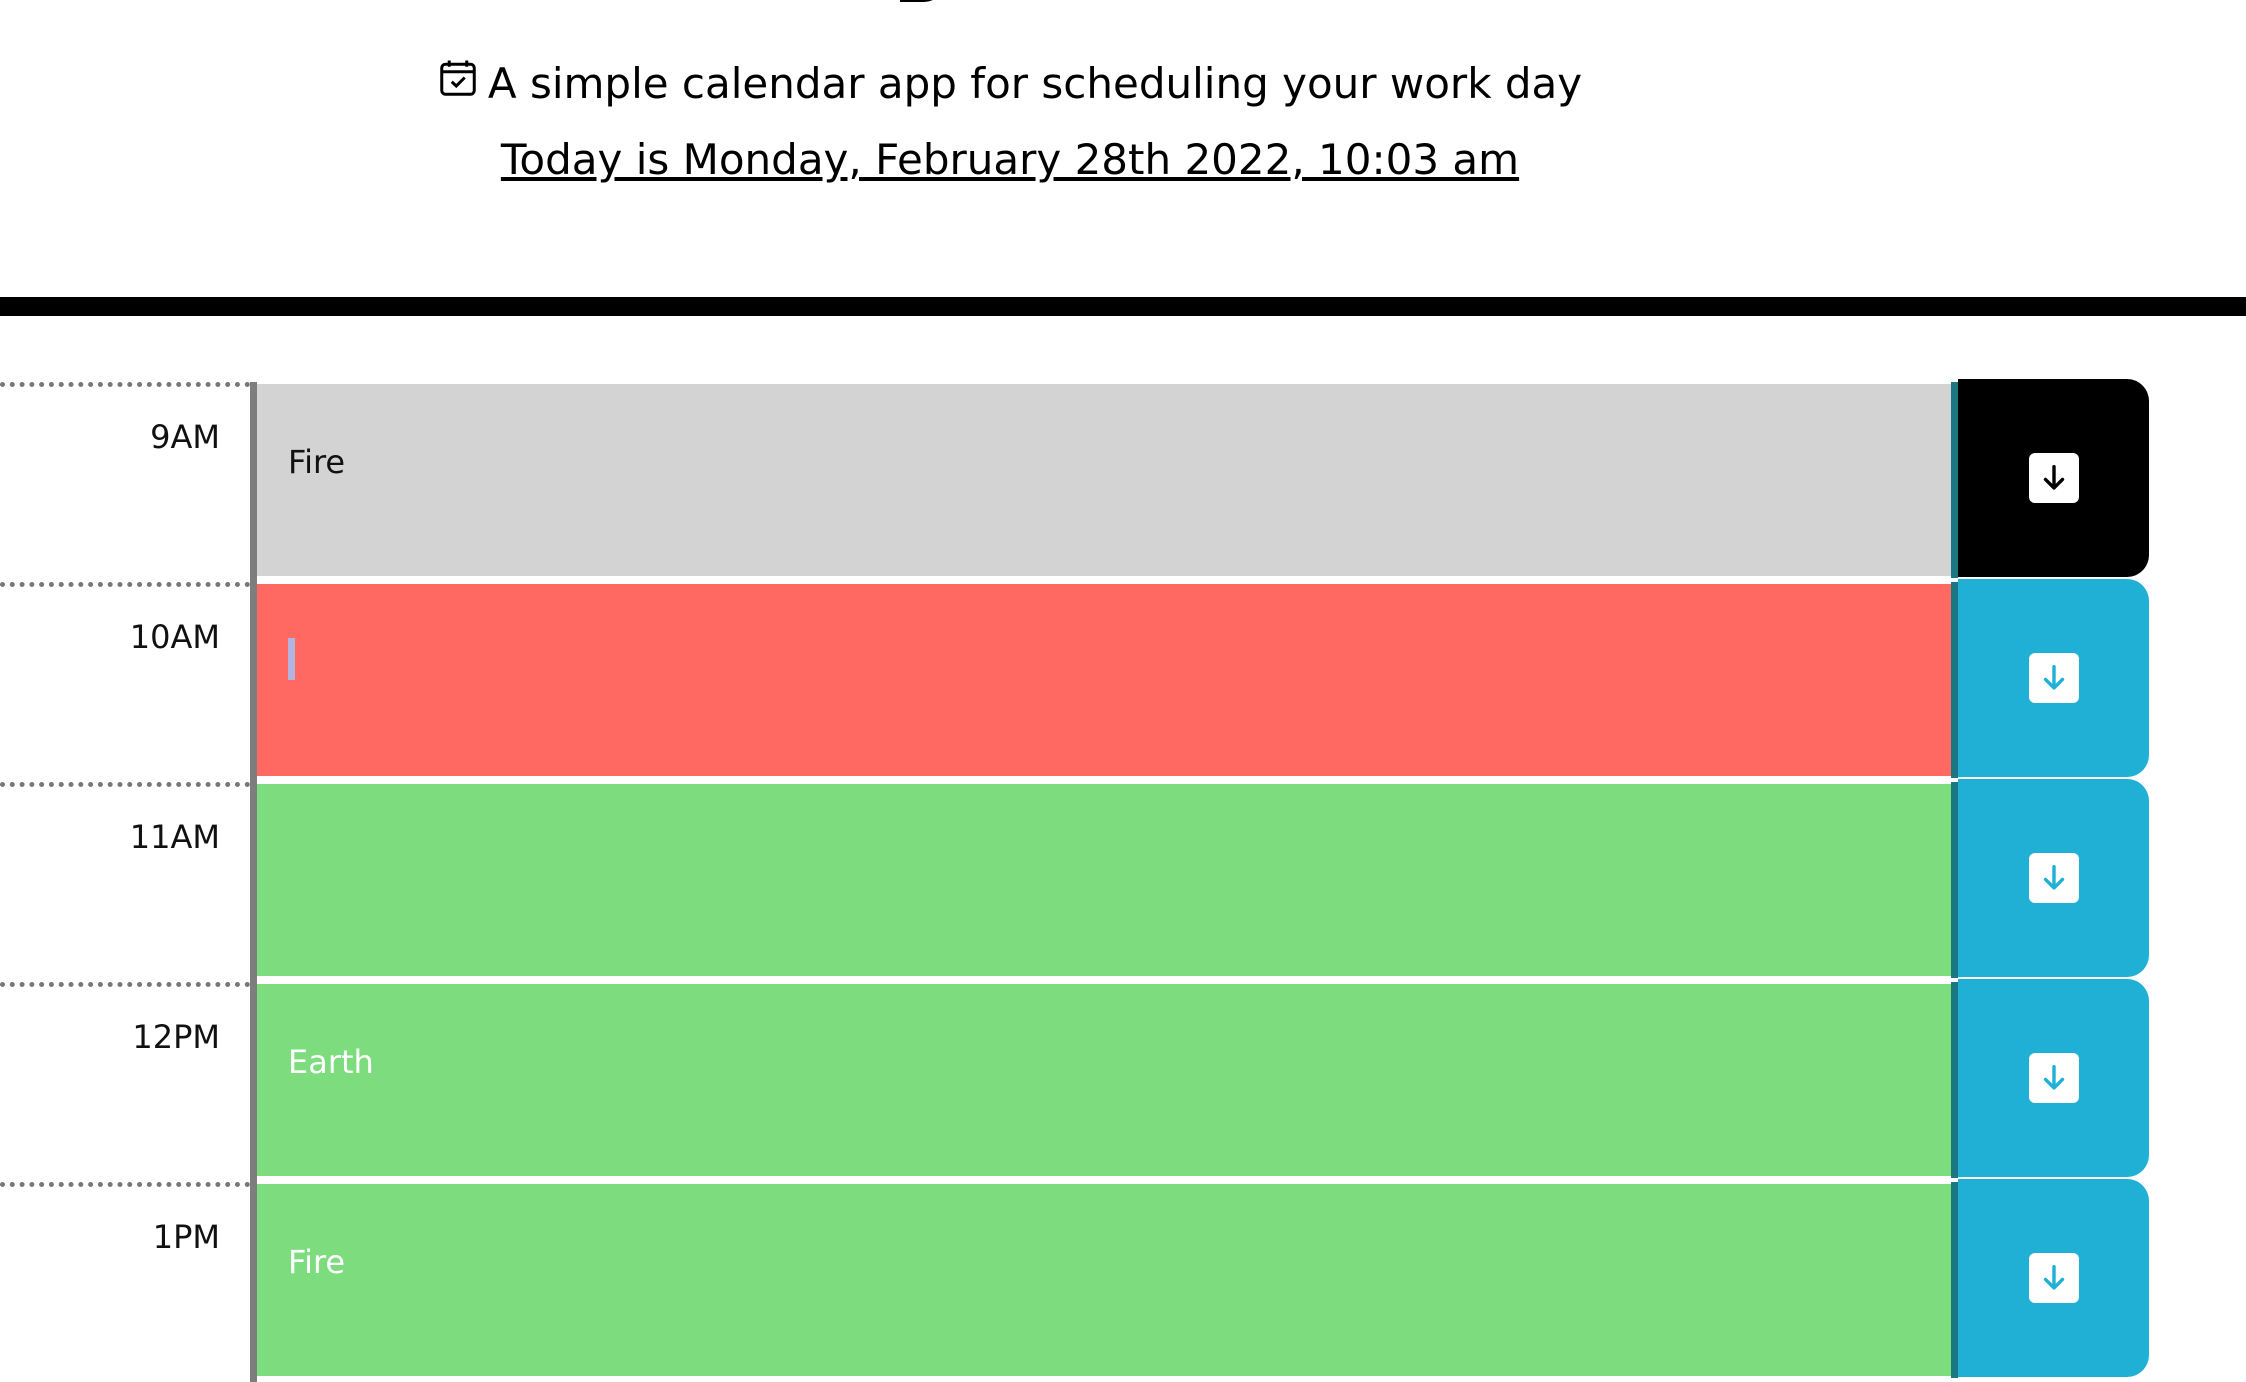 The height and width of the screenshot is (1382, 2246). Describe the element at coordinates (125, 880) in the screenshot. I see `hour-cell: 11AM` at that location.